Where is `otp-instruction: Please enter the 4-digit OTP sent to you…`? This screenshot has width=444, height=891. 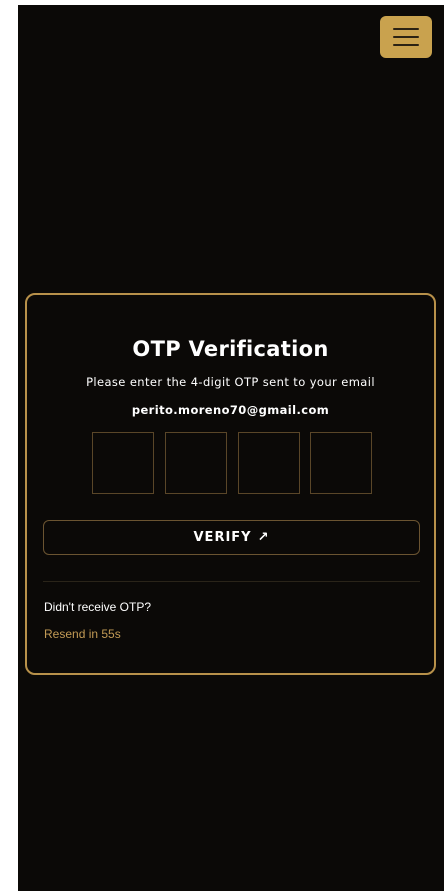
otp-instruction: Please enter the 4-digit OTP sent to you… is located at coordinates (230, 382).